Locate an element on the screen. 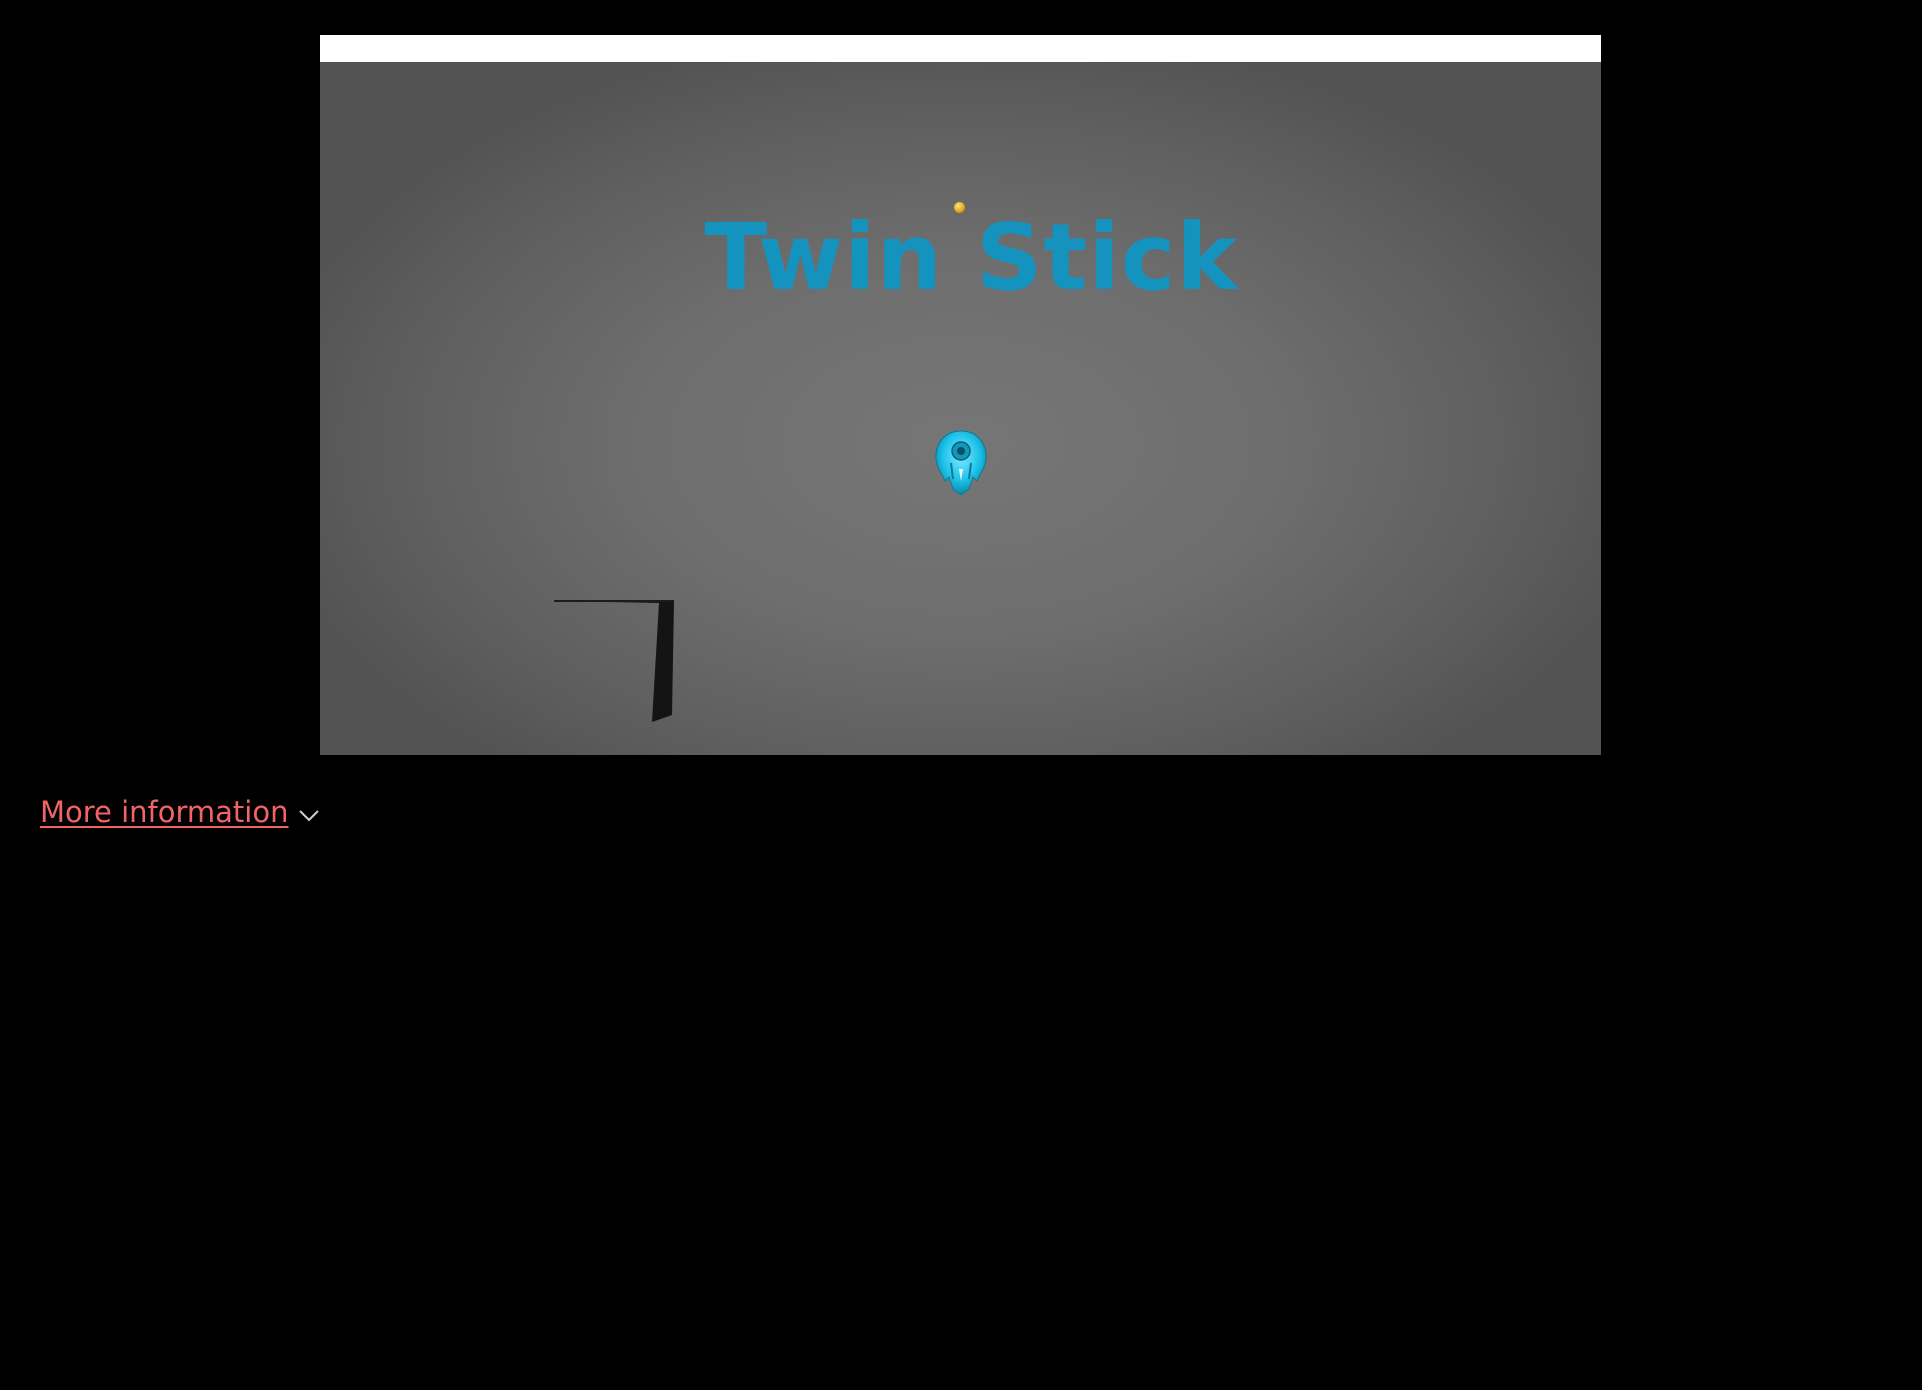  more-information-link: More information is located at coordinates (164, 812).